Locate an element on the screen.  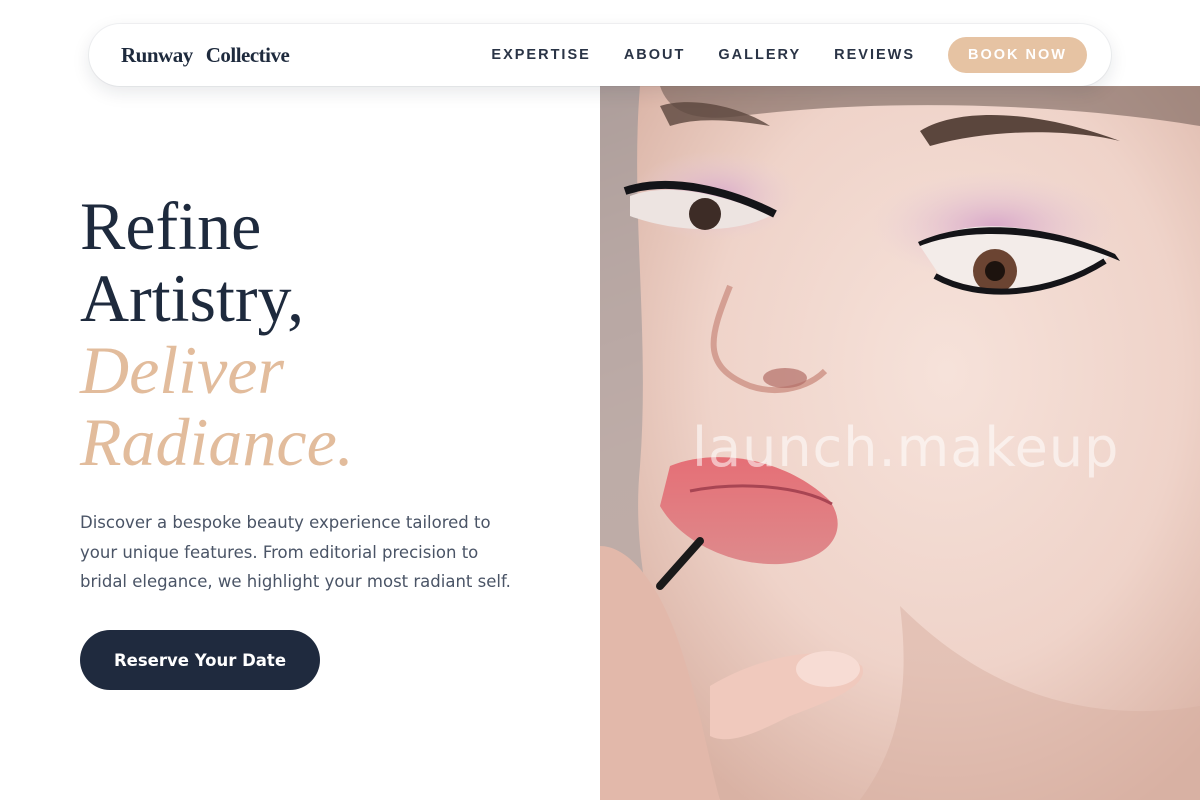
book-now-button: BOOK NOW is located at coordinates (1017, 55).